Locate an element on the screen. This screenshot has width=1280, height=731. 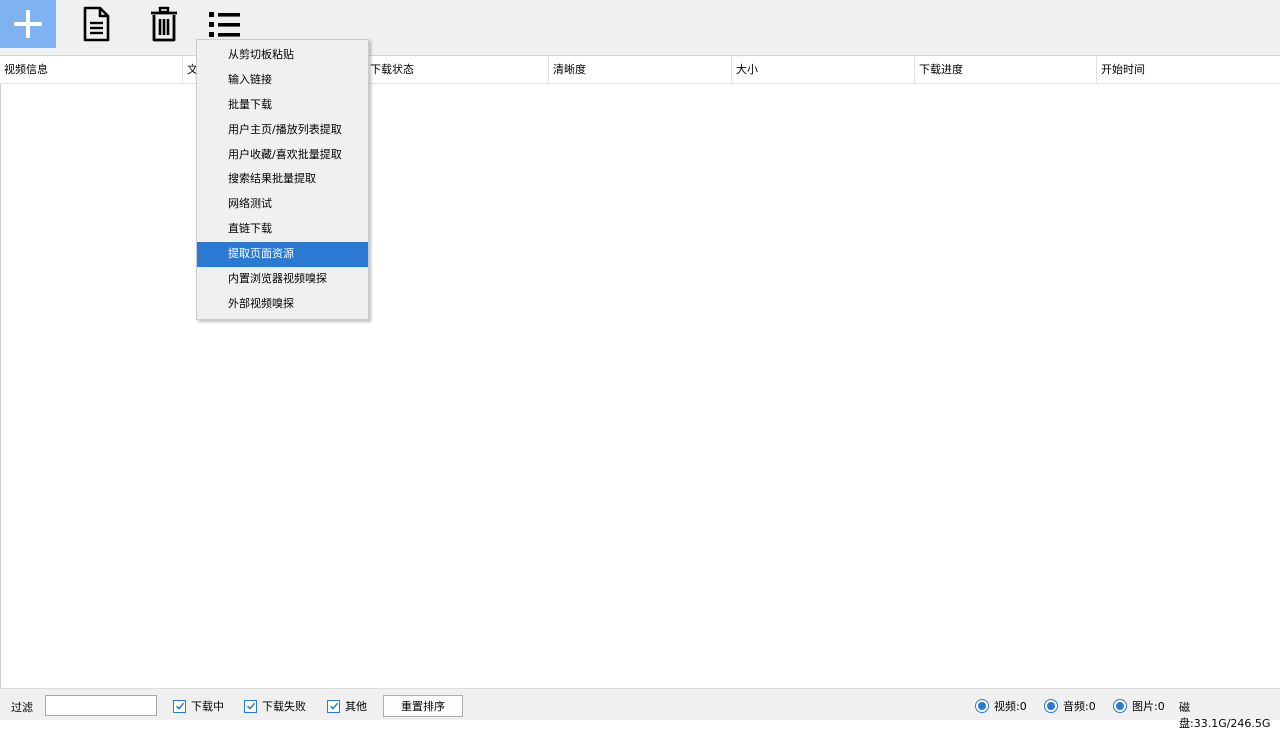
document-icon is located at coordinates (96, 24).